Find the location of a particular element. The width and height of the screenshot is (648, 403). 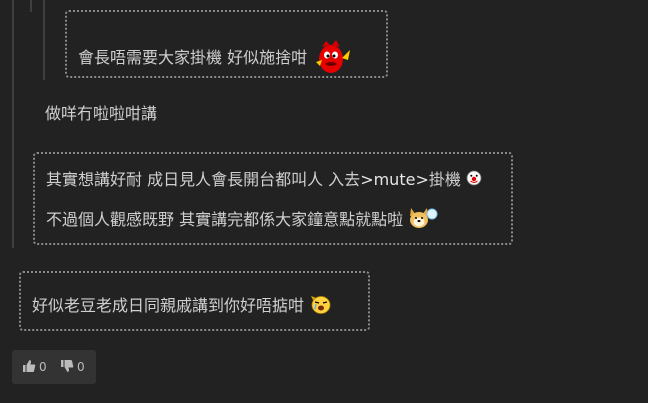

upvote-count: 0 is located at coordinates (43, 367).